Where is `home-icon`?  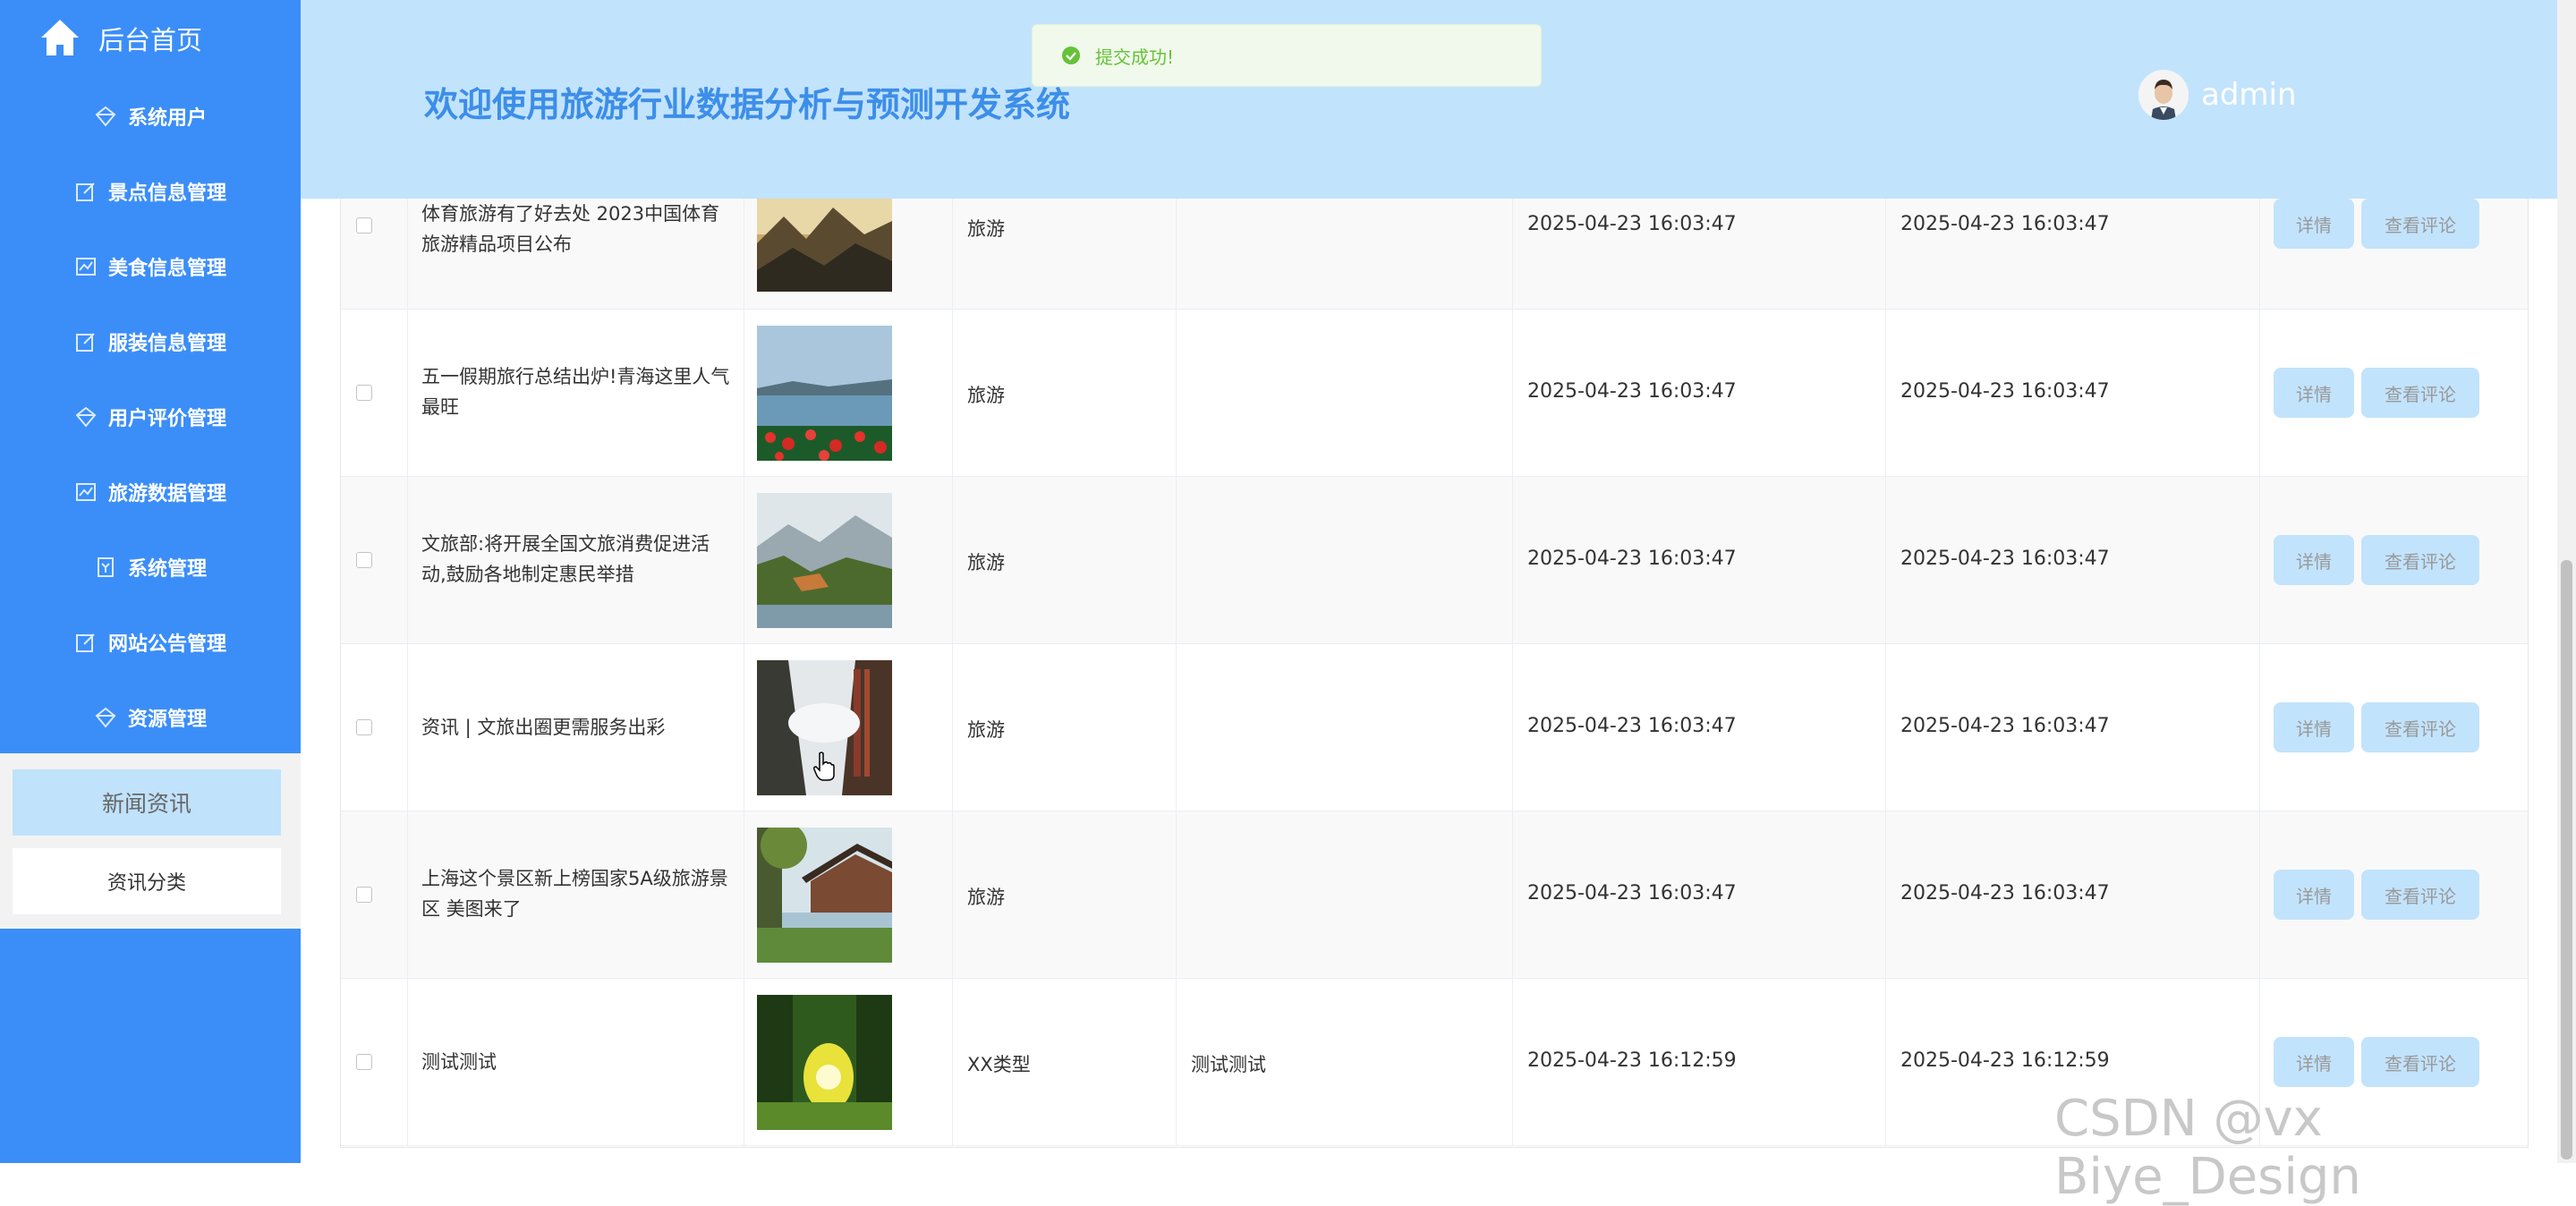
home-icon is located at coordinates (60, 37).